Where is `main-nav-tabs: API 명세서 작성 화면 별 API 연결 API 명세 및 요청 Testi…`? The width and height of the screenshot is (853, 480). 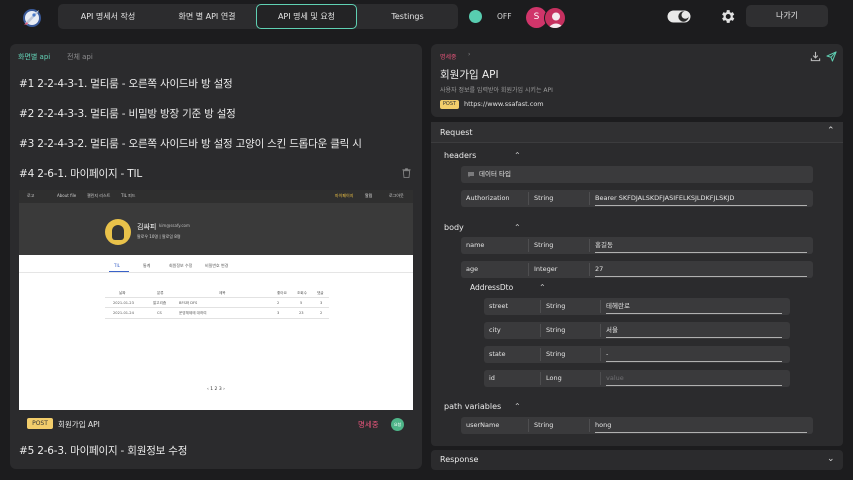 main-nav-tabs: API 명세서 작성 화면 별 API 연결 API 명세 및 요청 Testi… is located at coordinates (258, 16).